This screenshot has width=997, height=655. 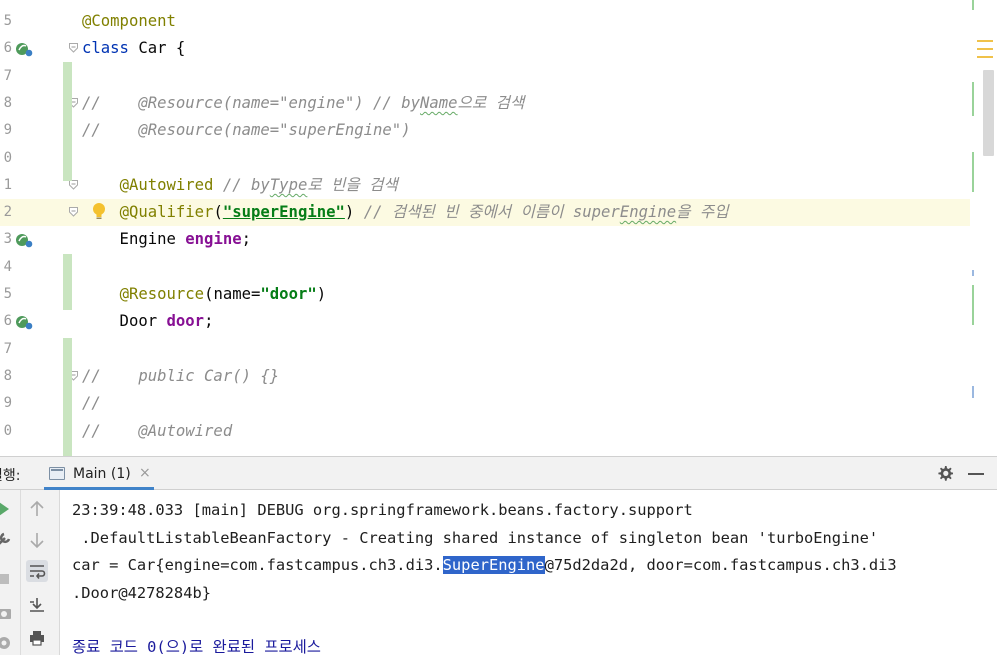 I want to click on line-number: 8, so click(x=7, y=375).